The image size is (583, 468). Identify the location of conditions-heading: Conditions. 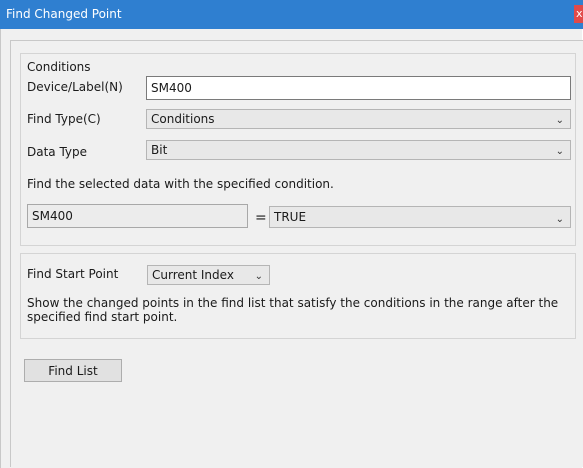
(59, 67).